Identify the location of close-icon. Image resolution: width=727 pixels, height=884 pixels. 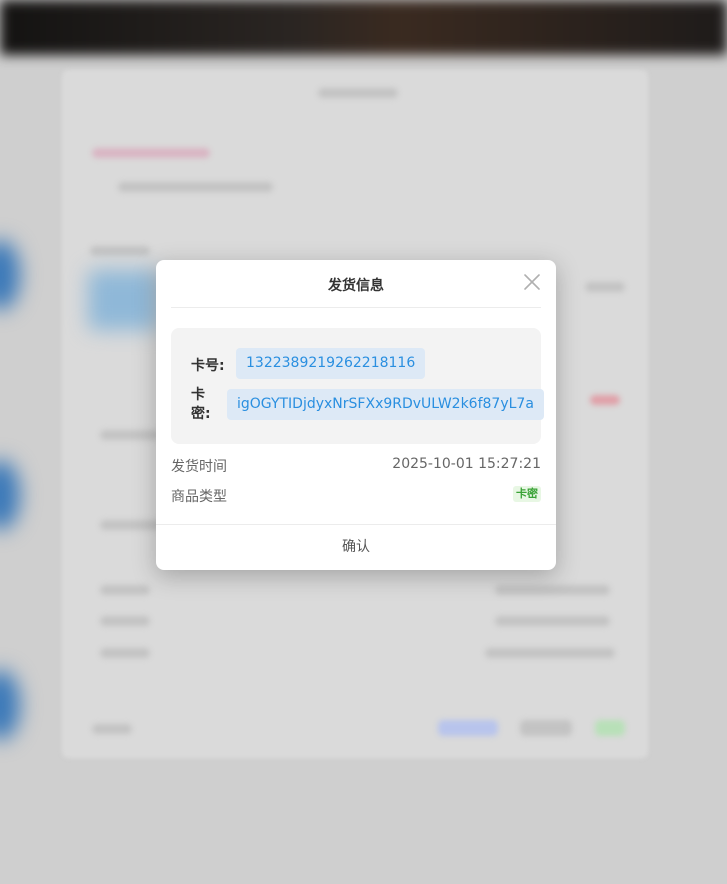
(532, 282).